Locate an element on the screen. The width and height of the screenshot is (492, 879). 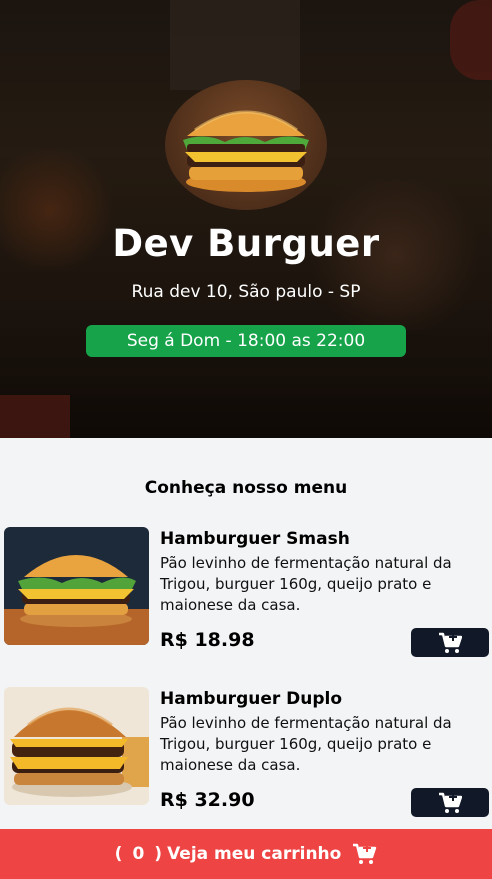
view-cart-button: ( 0 ) Veja meu carrinho is located at coordinates (246, 854).